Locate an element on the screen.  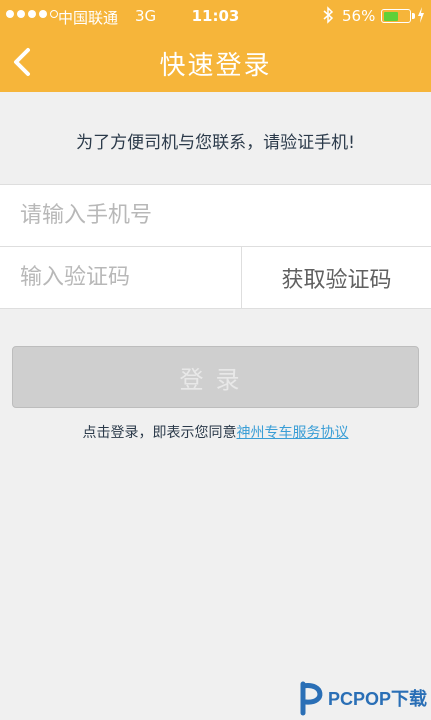
charging-icon is located at coordinates (421, 17).